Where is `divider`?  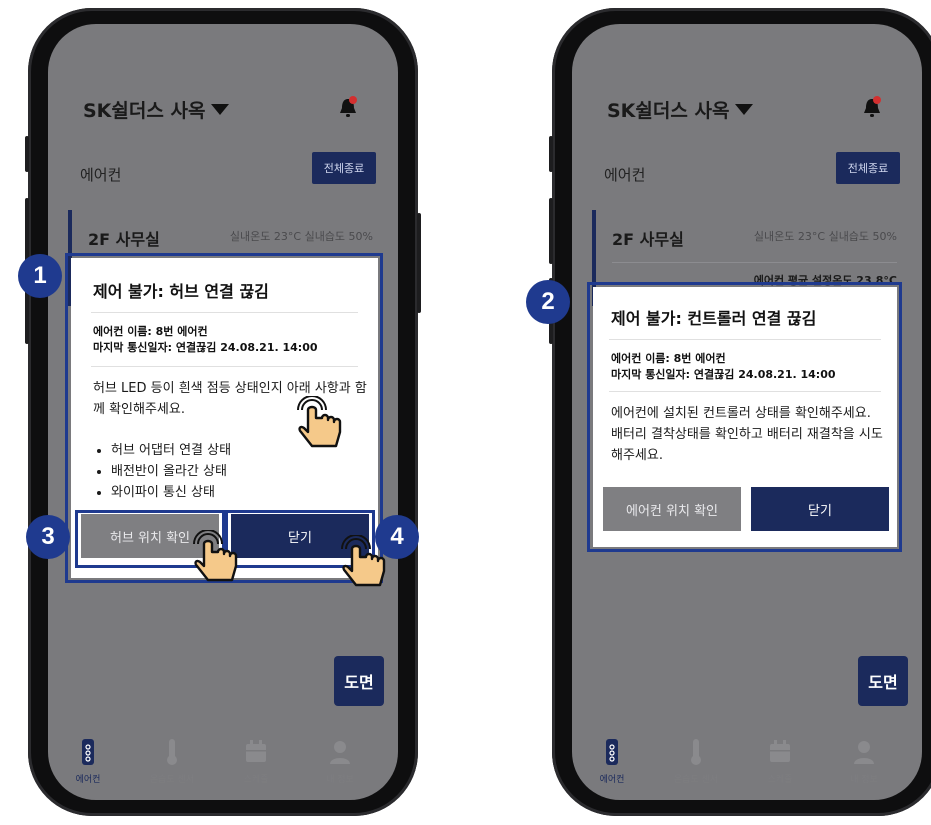 divider is located at coordinates (754, 262).